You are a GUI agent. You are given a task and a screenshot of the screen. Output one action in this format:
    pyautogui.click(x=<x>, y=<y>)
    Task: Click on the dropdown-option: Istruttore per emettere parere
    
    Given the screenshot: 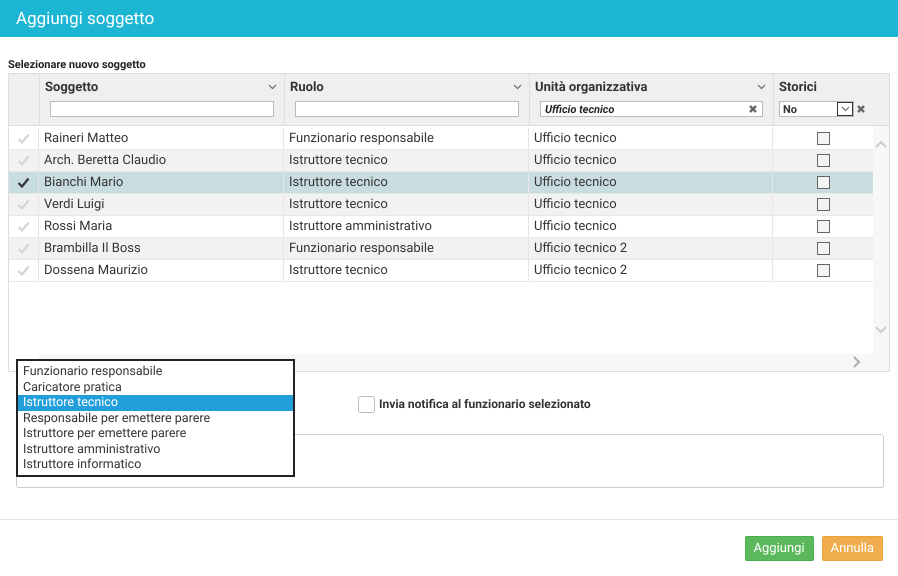 What is the action you would take?
    pyautogui.click(x=155, y=434)
    